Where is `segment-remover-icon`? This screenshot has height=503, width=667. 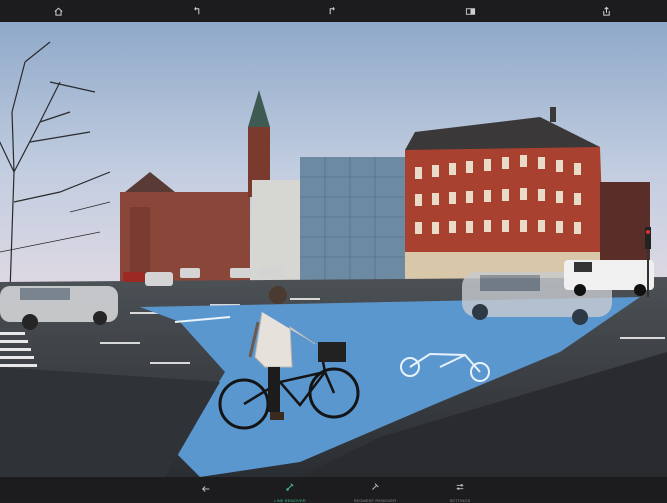 segment-remover-icon is located at coordinates (375, 488).